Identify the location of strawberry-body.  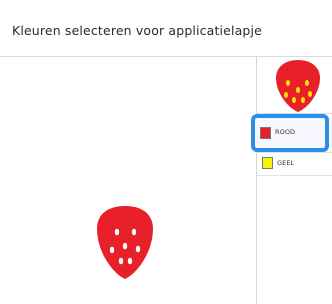
(125, 242).